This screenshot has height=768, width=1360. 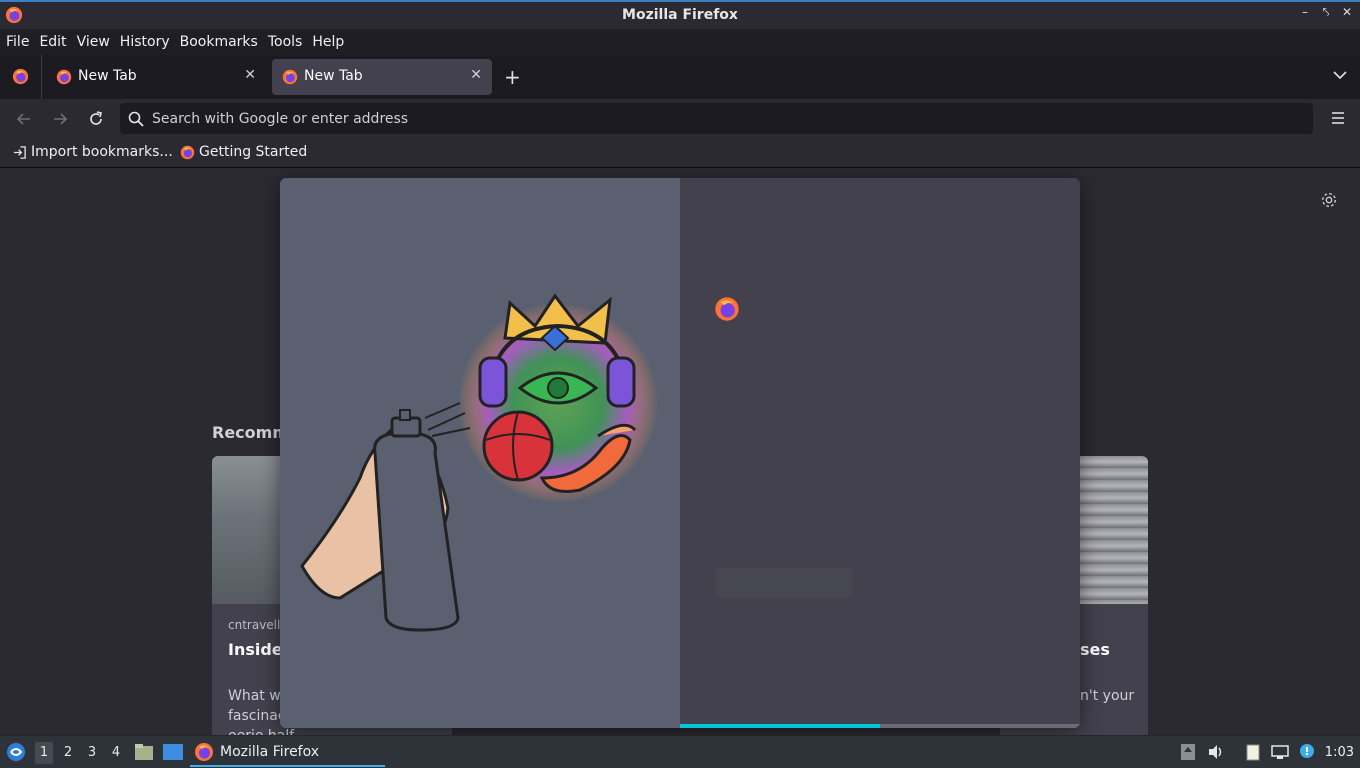 I want to click on search-icon, so click(x=136, y=119).